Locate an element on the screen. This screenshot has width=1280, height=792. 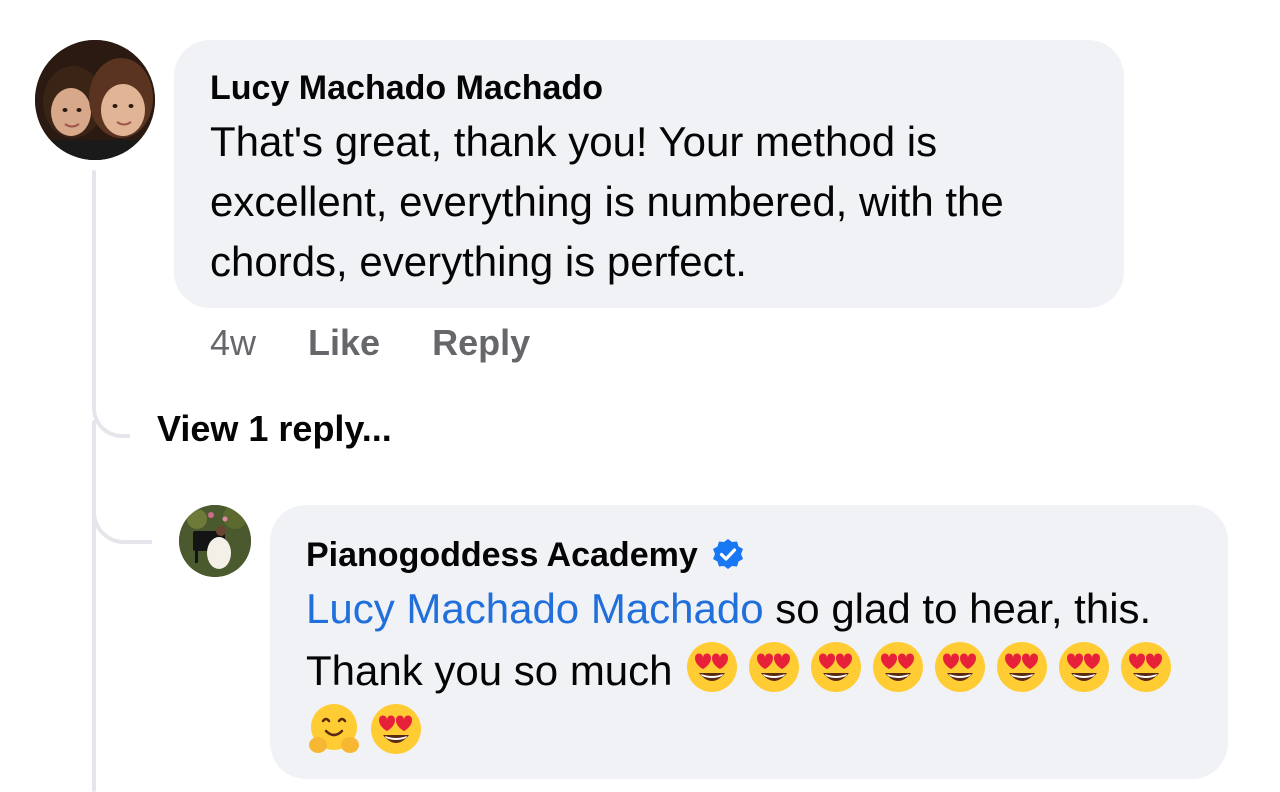
mention-link: Lucy Machado Machado is located at coordinates (535, 608).